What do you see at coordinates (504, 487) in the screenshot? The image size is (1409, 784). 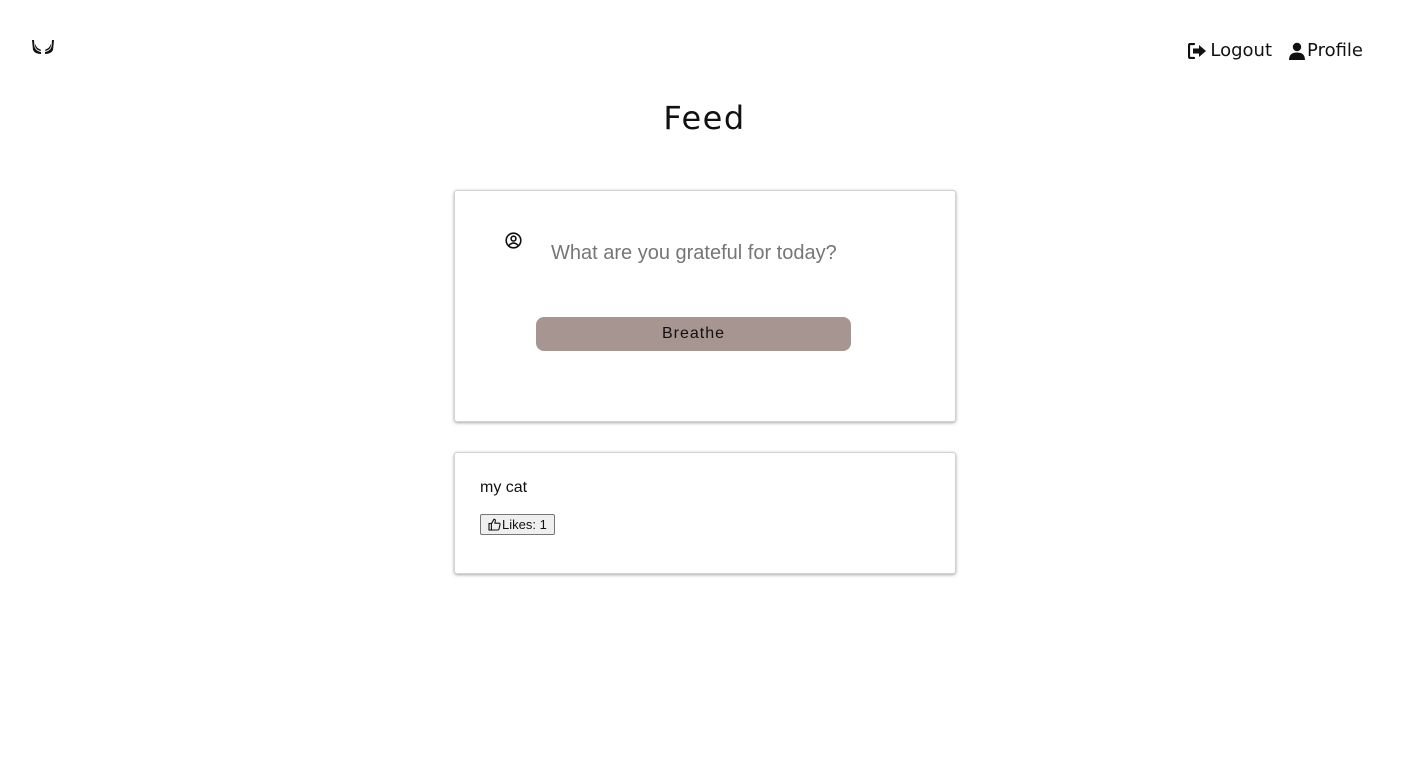 I see `post-text: my cat` at bounding box center [504, 487].